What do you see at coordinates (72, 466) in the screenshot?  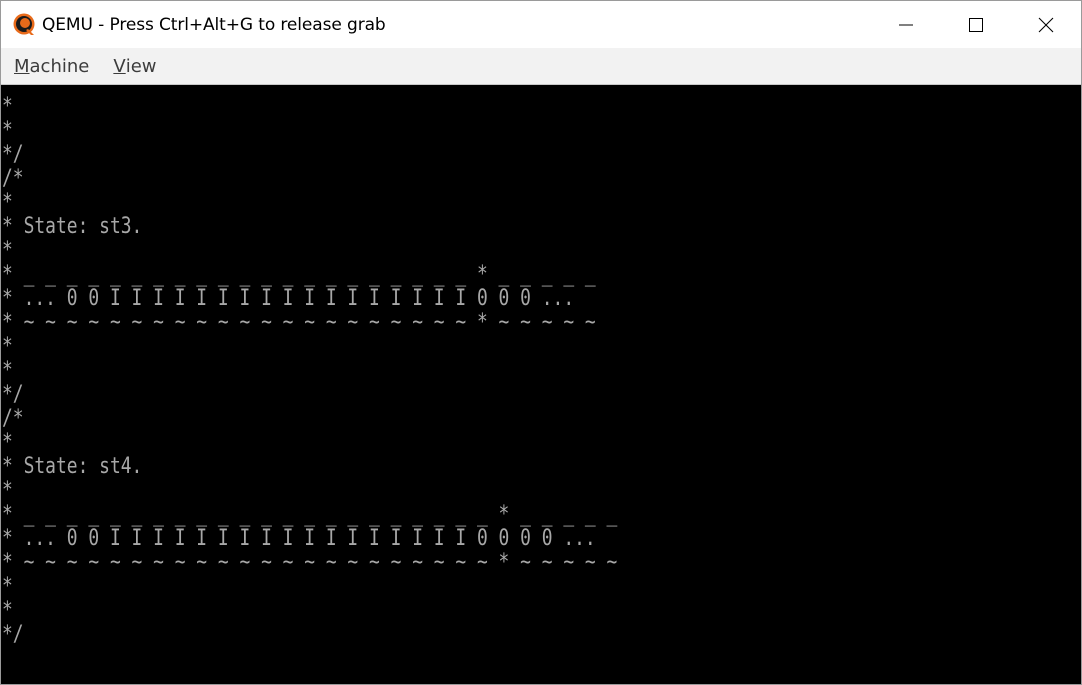 I see `terminal-line: * State: st4.` at bounding box center [72, 466].